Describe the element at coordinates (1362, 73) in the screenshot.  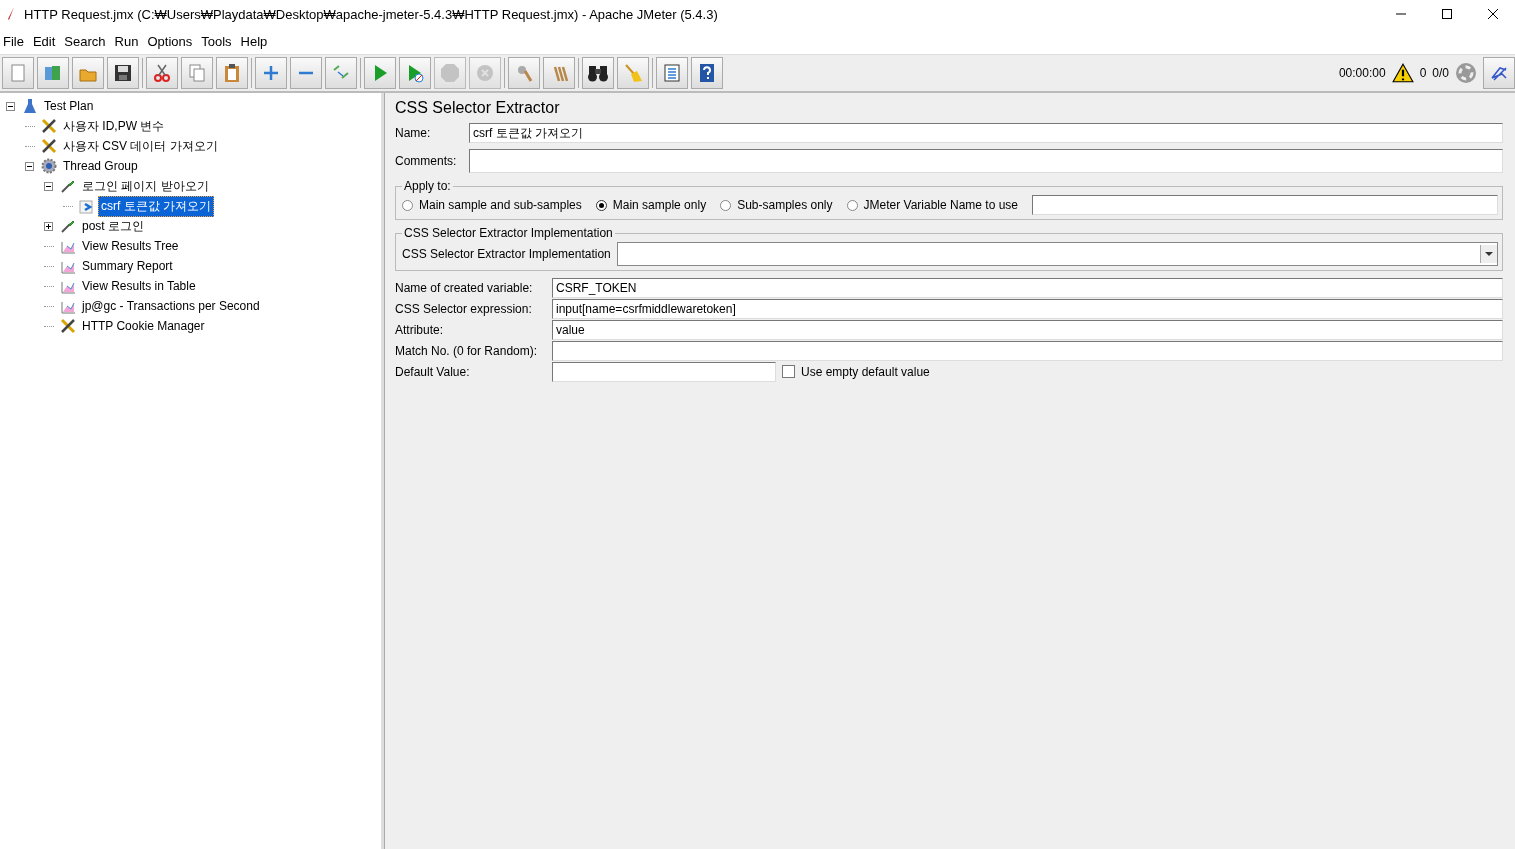
I see `elapsed-time: 00:00:00` at that location.